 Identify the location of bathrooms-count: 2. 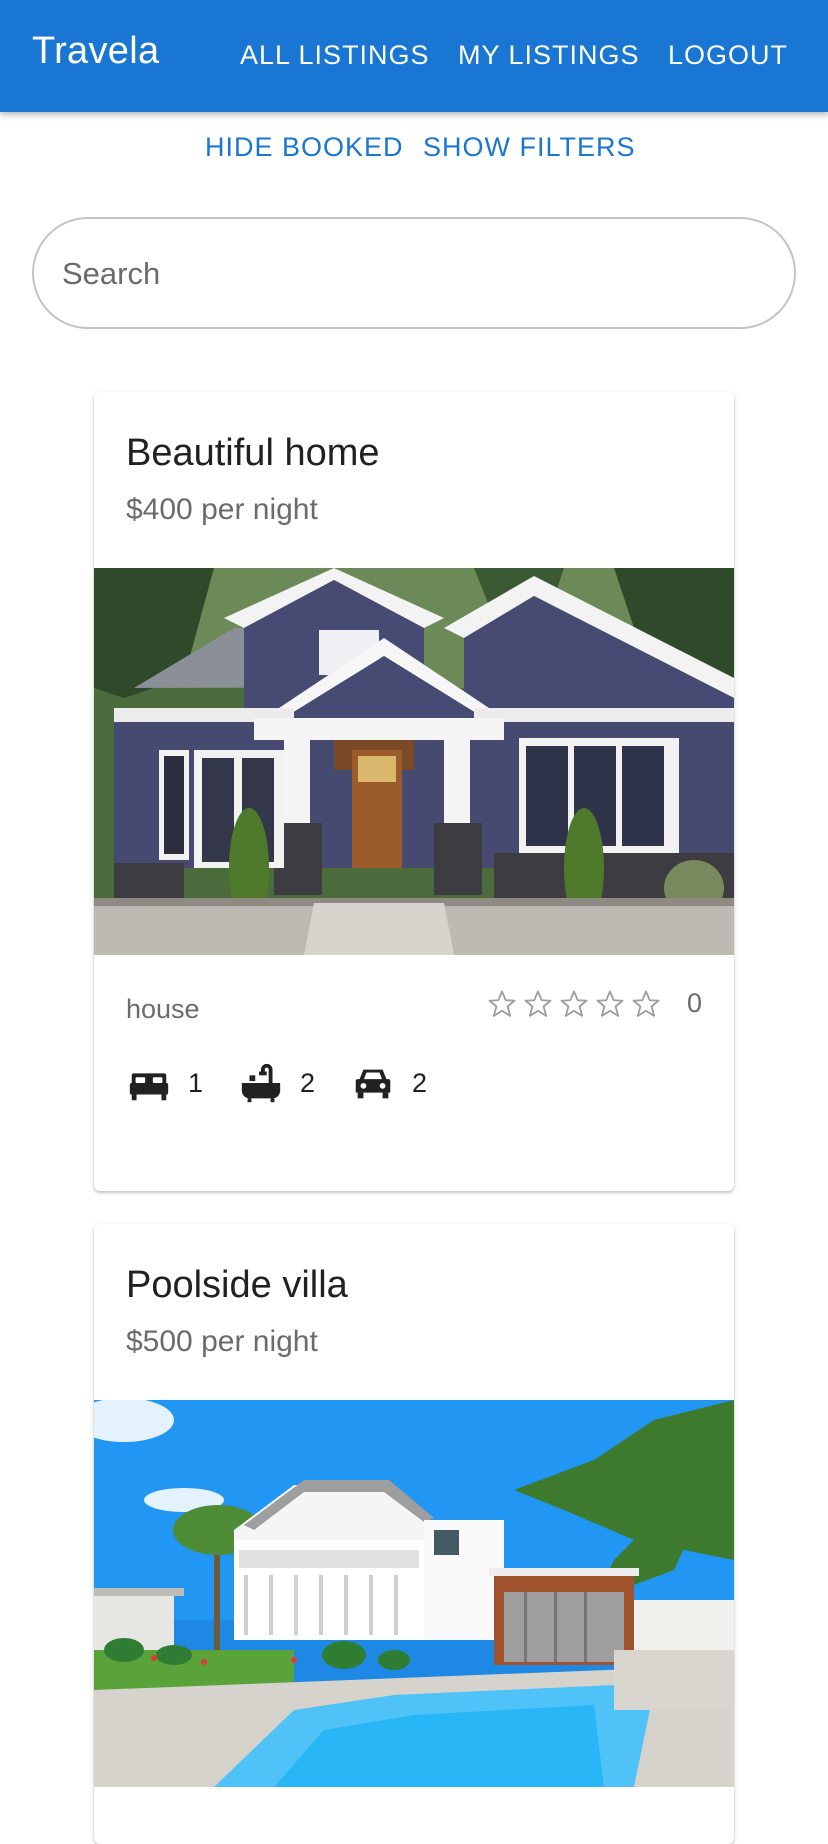
(308, 1082).